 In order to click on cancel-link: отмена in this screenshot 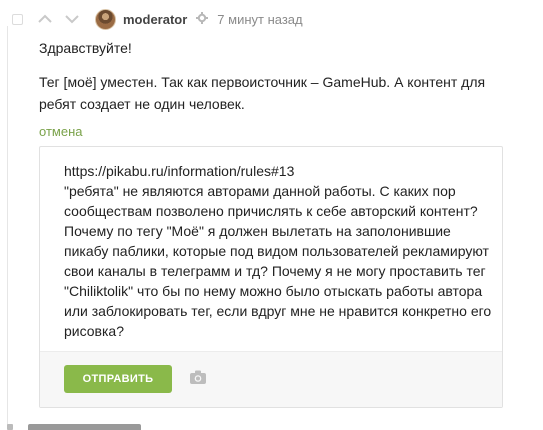, I will do `click(60, 131)`.